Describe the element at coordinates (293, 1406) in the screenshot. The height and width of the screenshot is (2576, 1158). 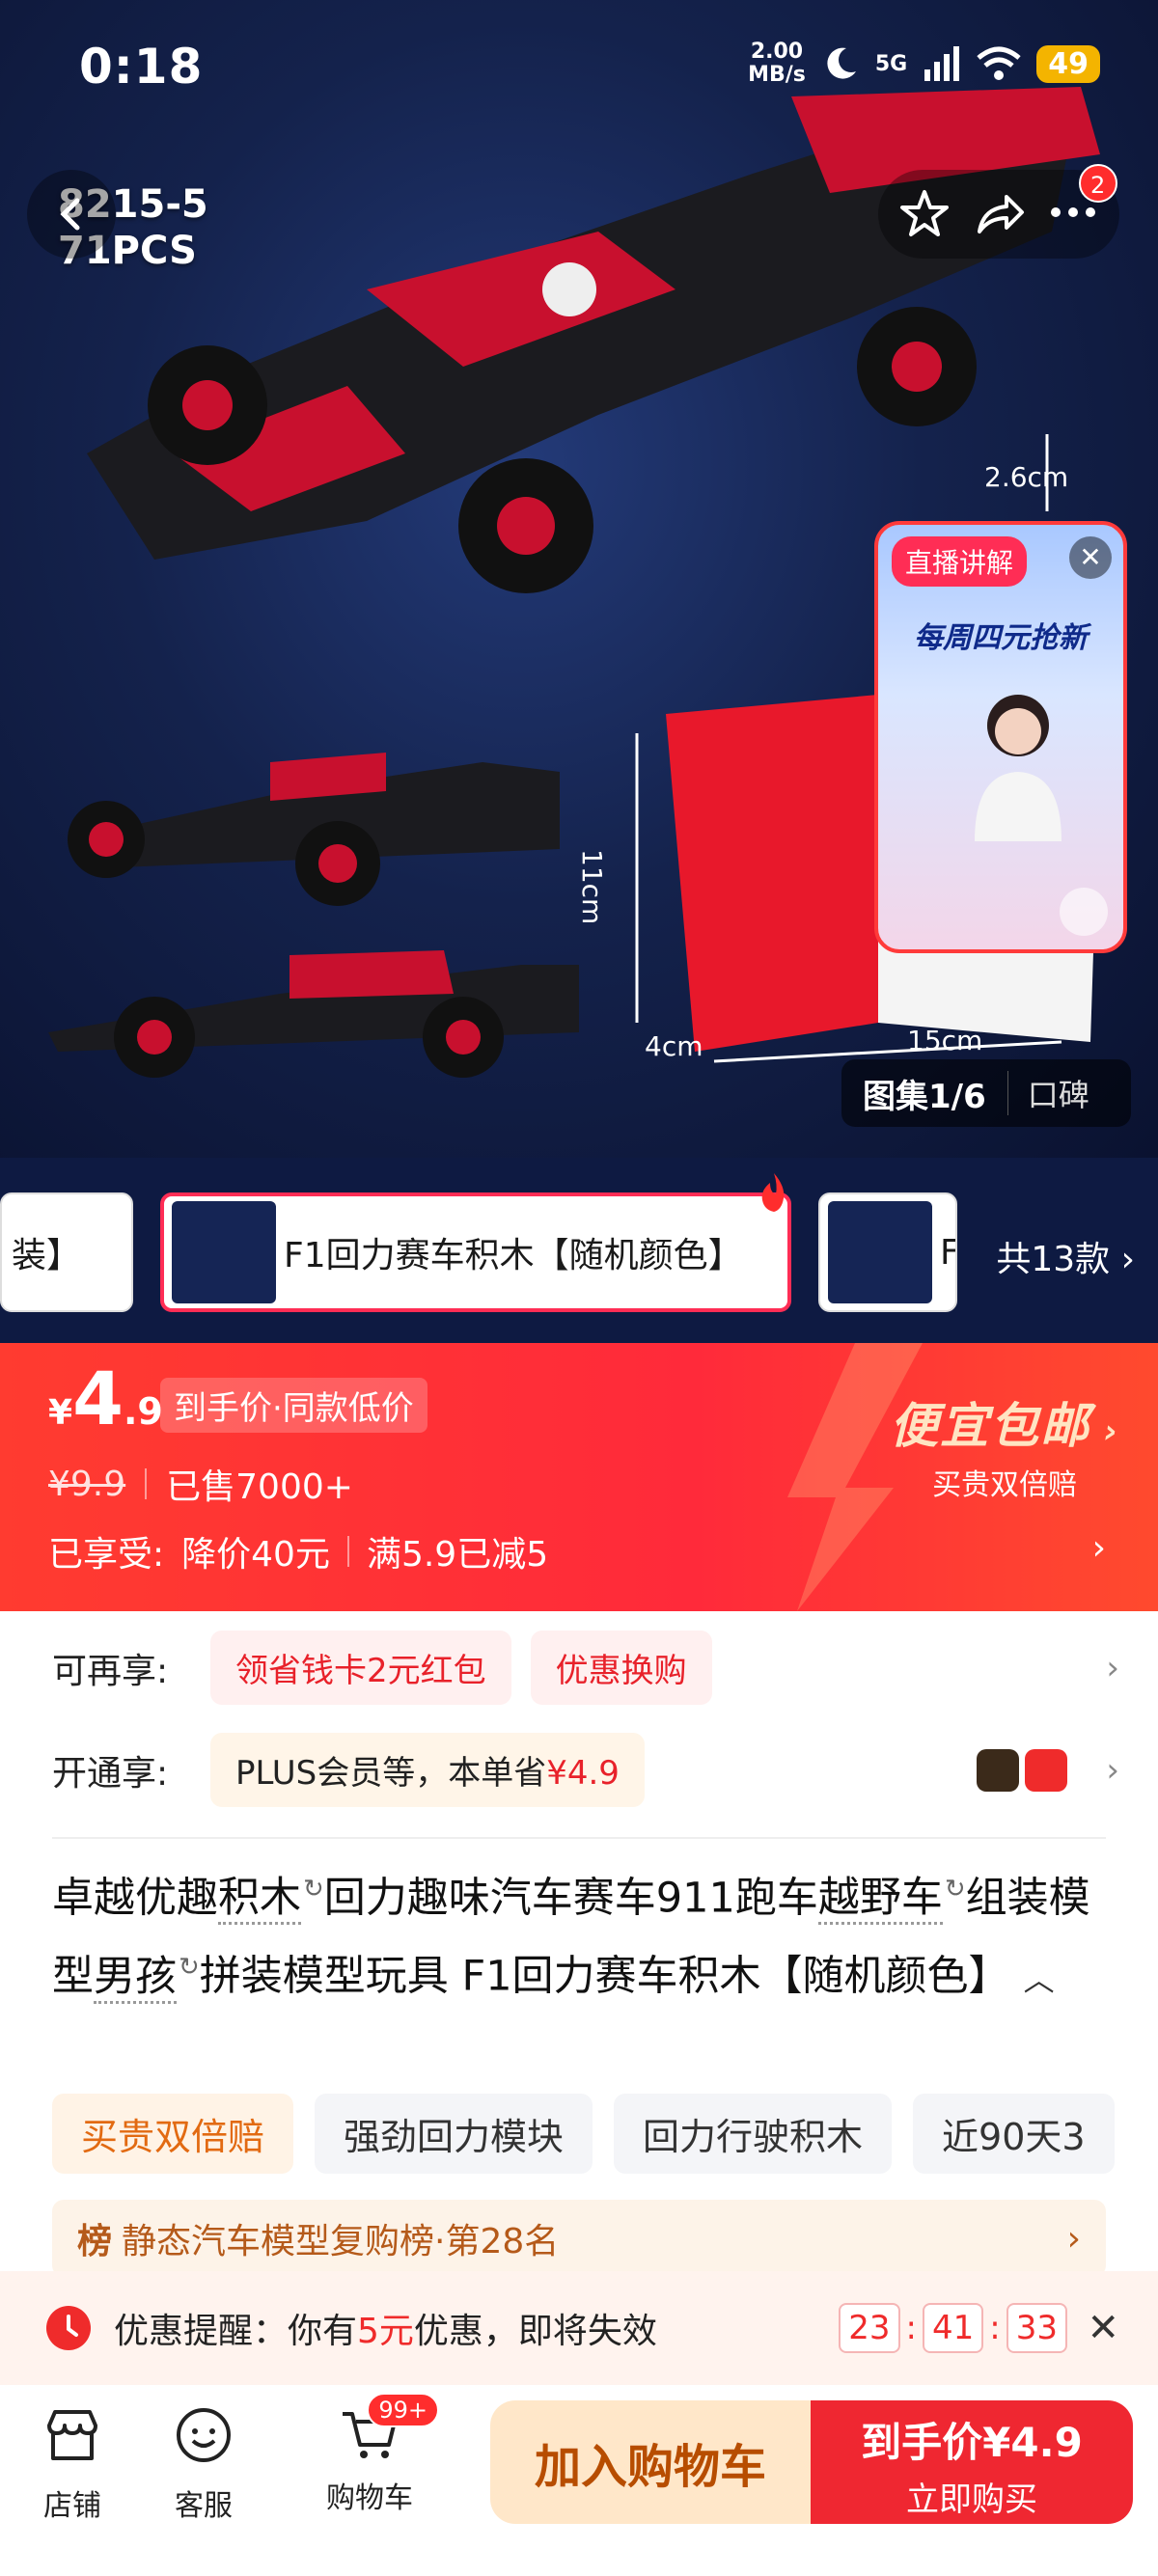
I see `price-tag: 到手价·同款低价` at that location.